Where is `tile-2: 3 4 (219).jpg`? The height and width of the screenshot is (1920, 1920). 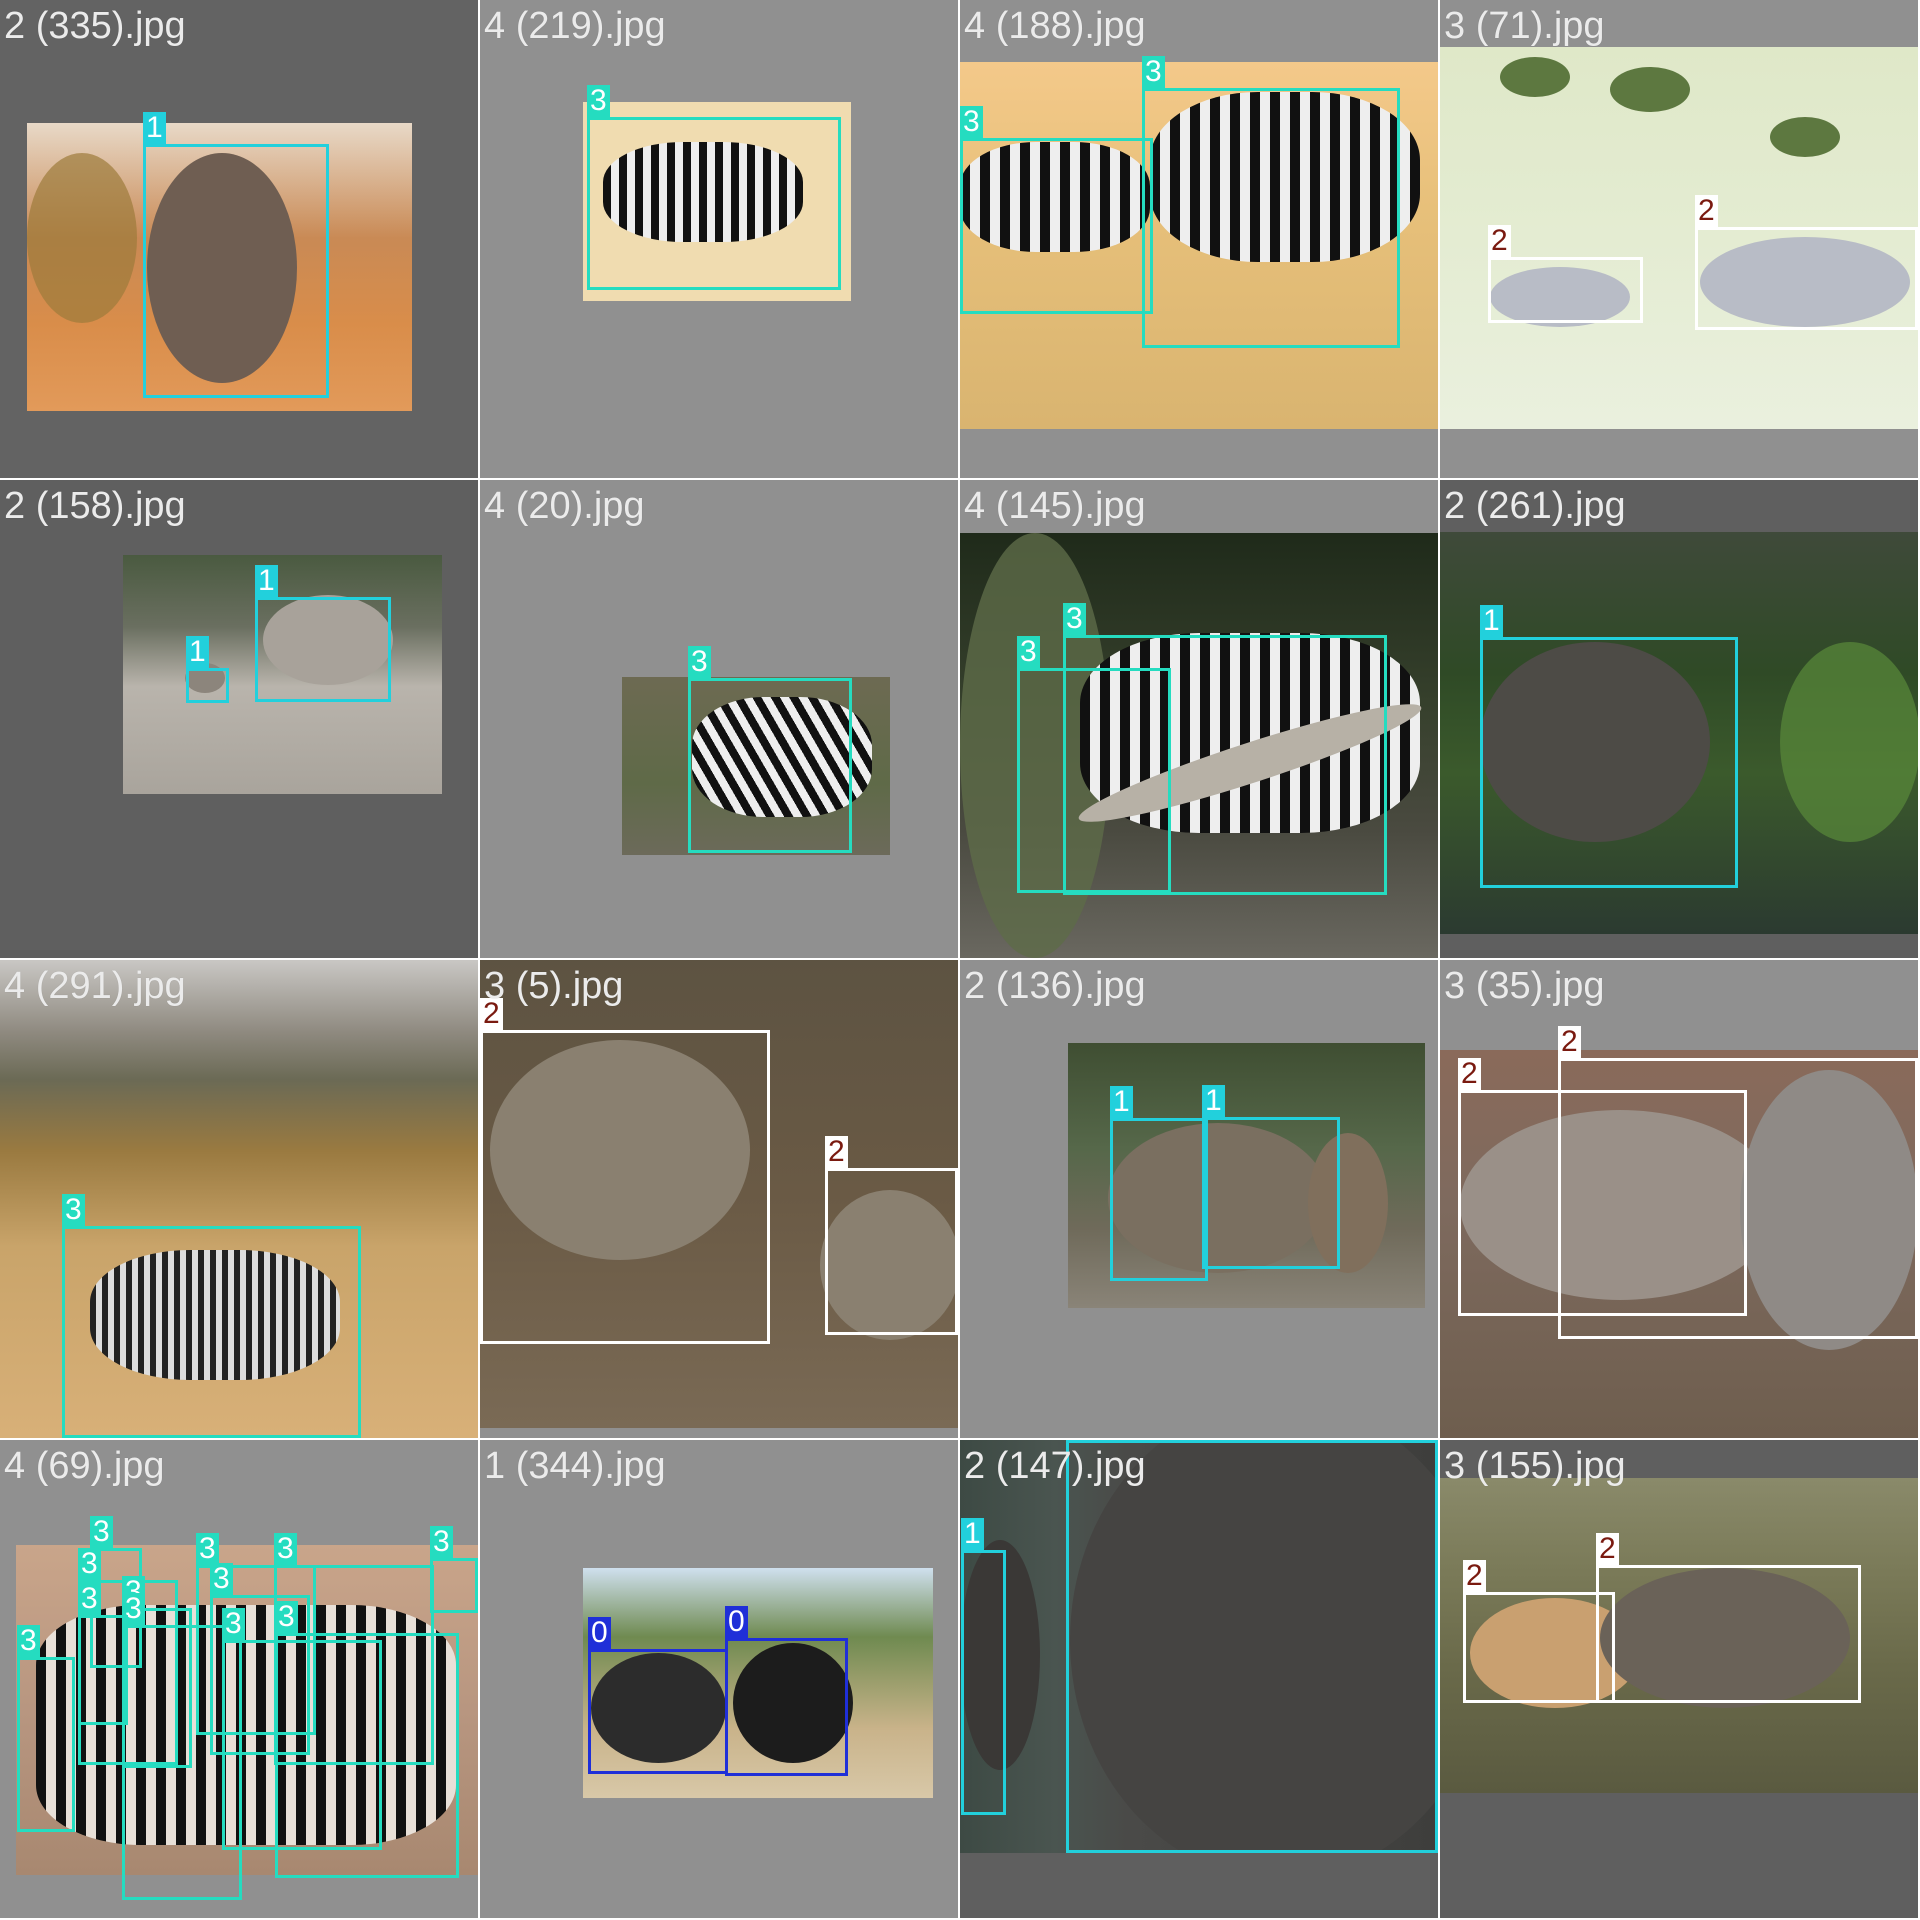
tile-2: 3 4 (219).jpg is located at coordinates (719, 239).